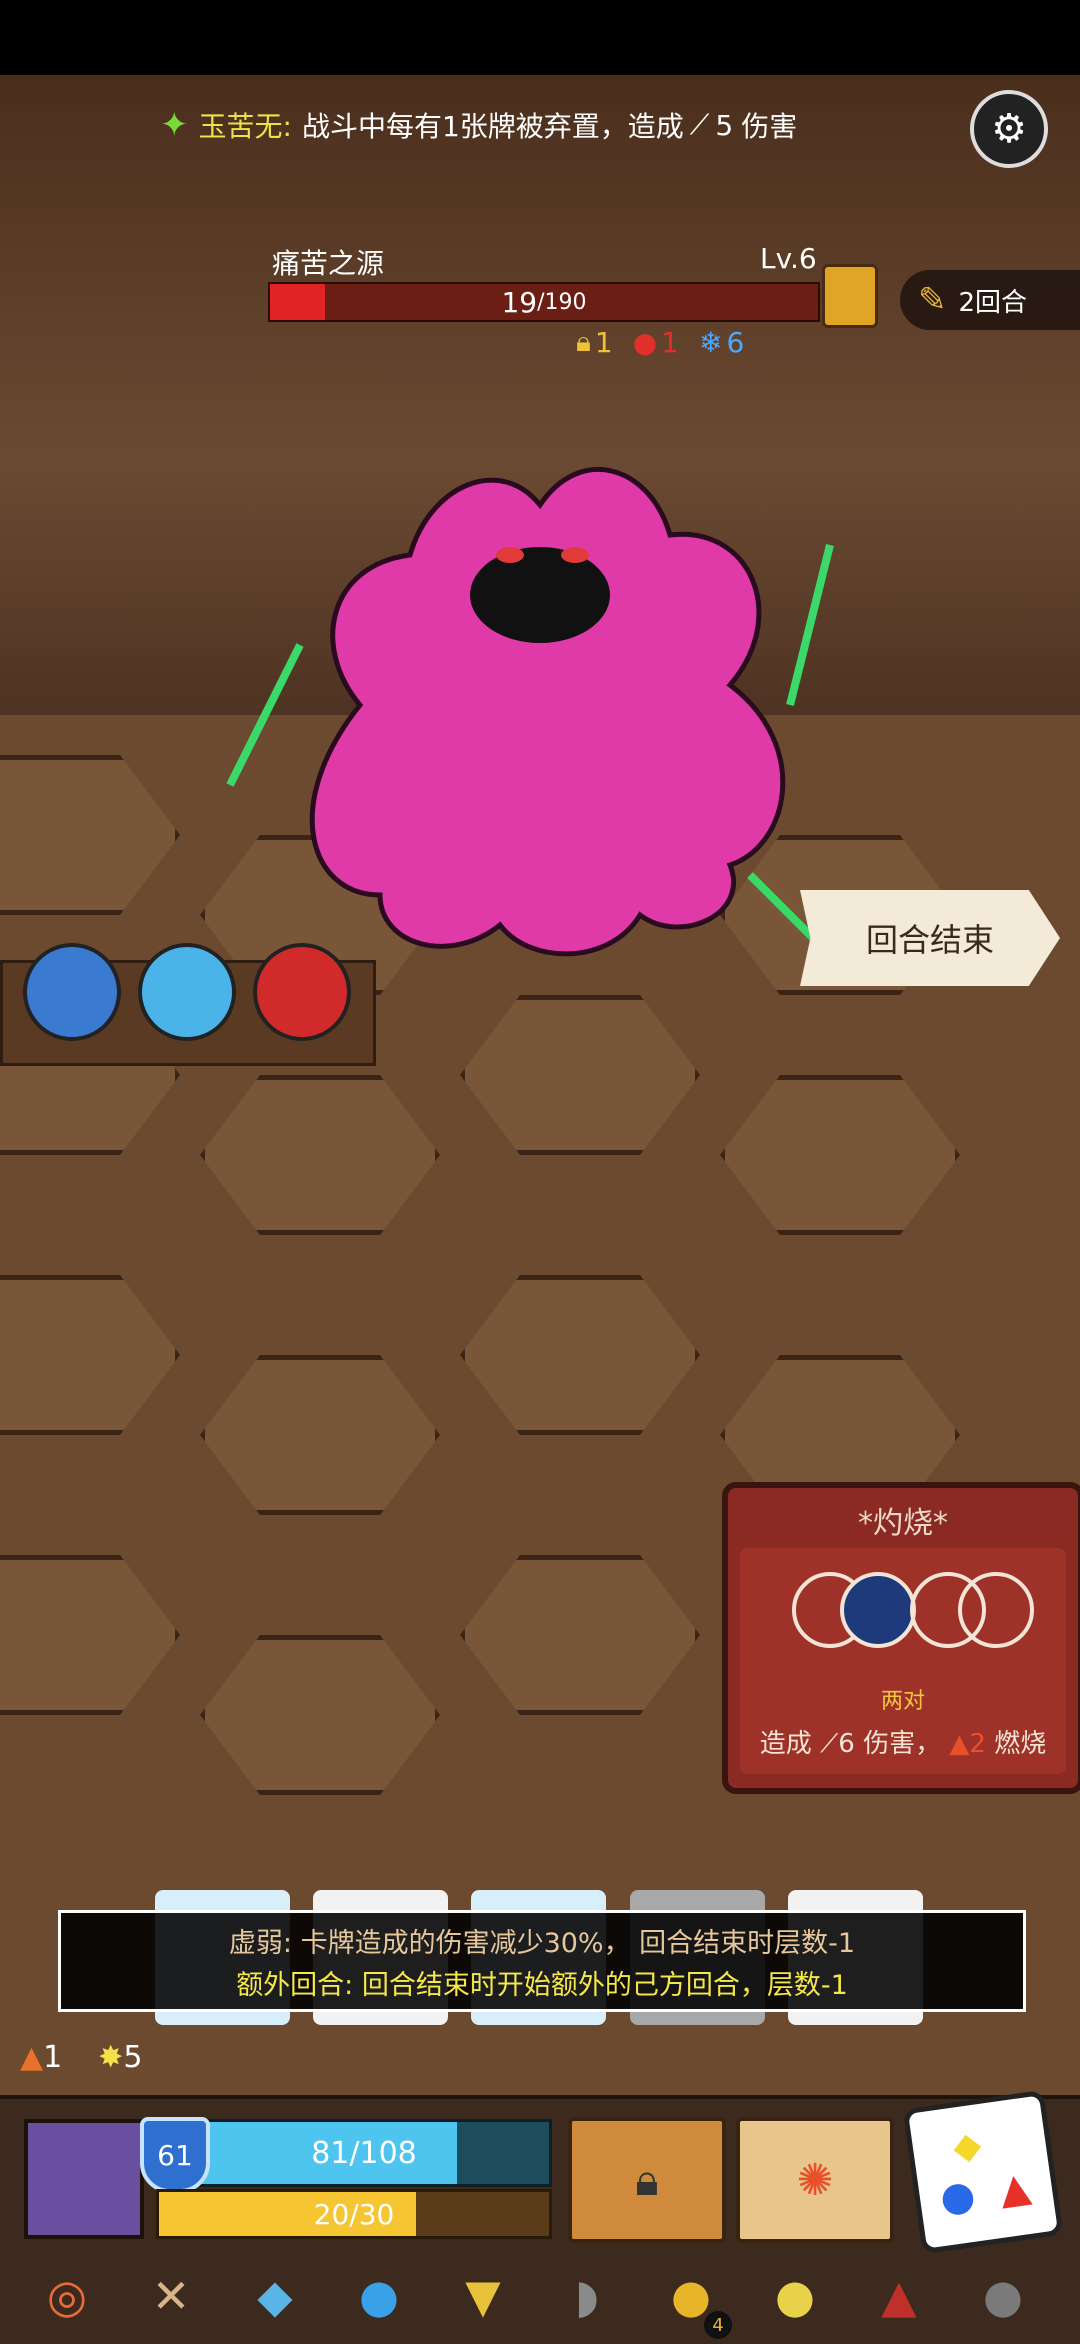  Describe the element at coordinates (483, 2296) in the screenshot. I see `amulet-icon: ▼` at that location.